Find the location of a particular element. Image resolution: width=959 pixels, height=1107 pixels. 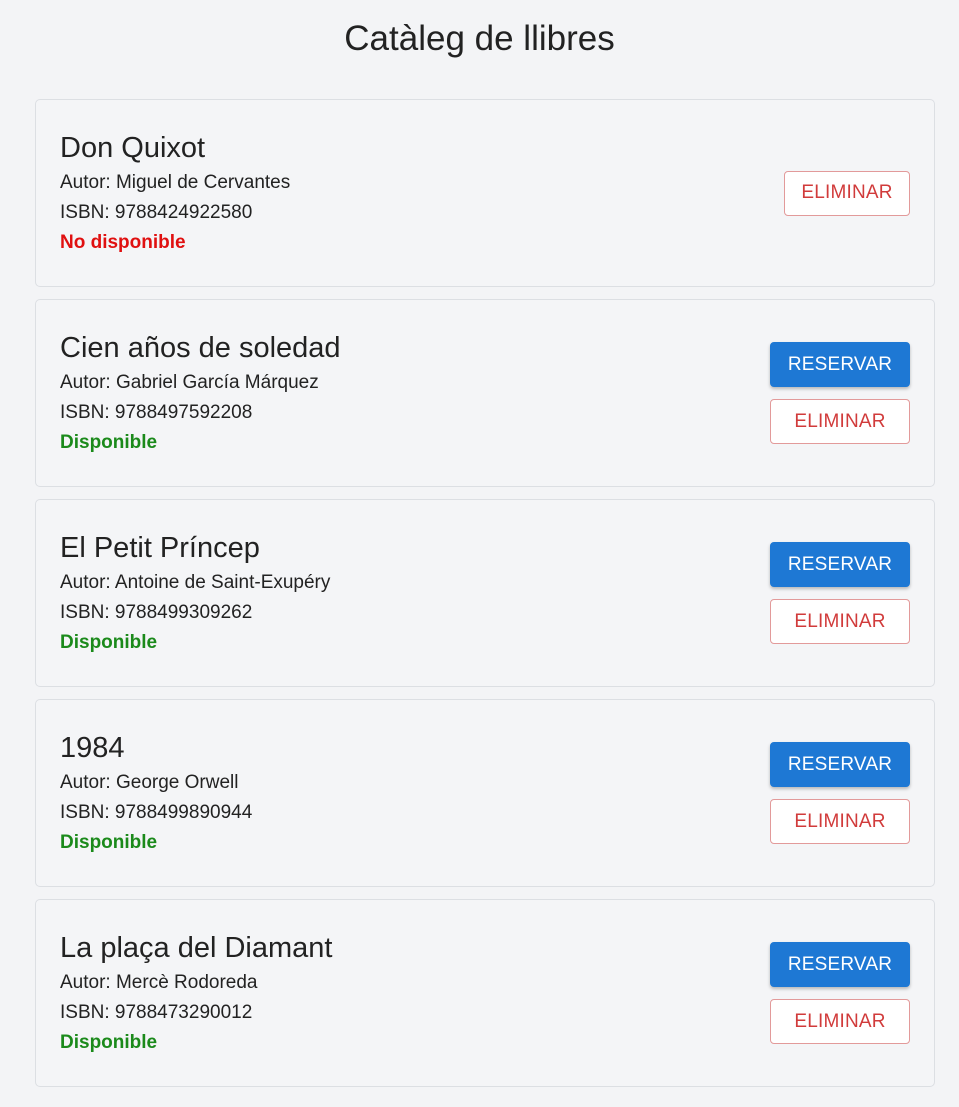

page-title: Catàleg de llibres is located at coordinates (479, 38).